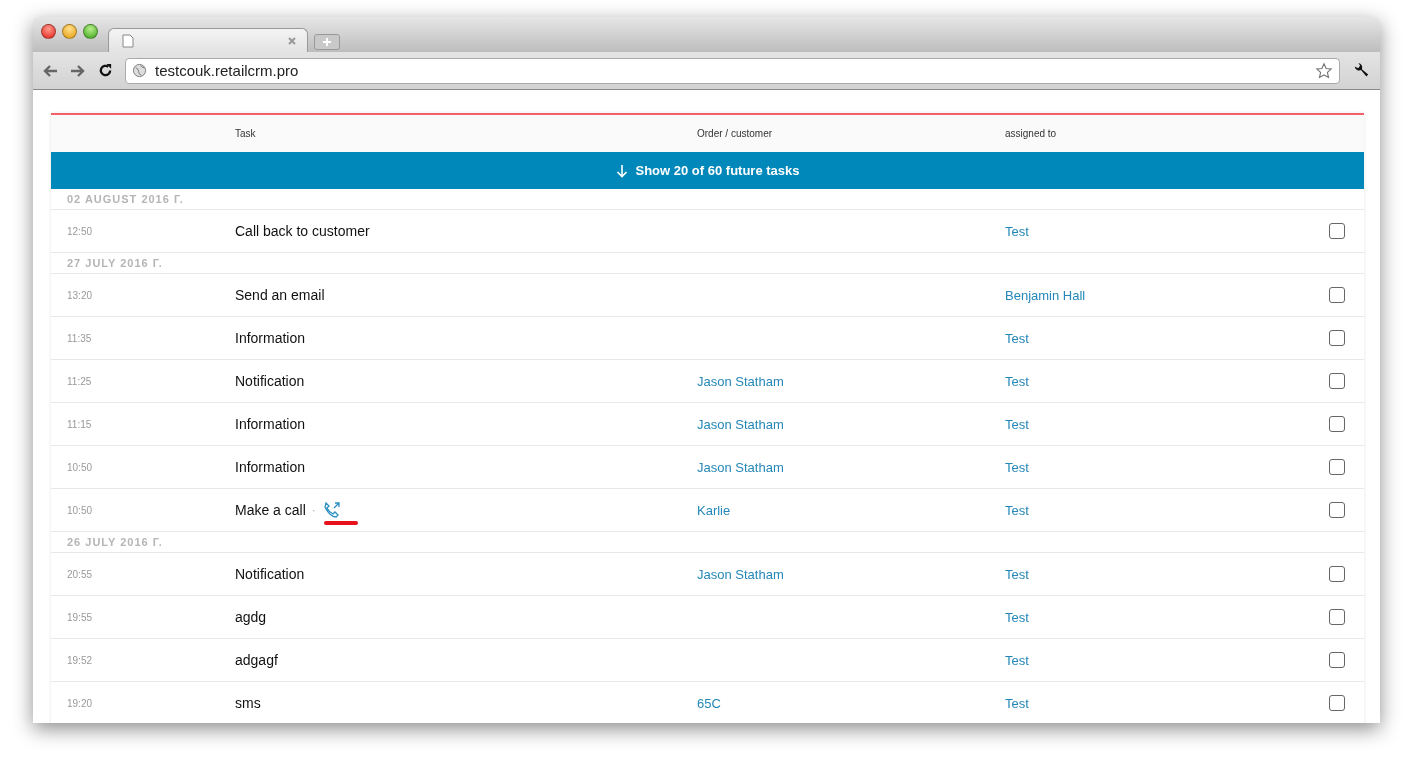  Describe the element at coordinates (732, 70) in the screenshot. I see `address-bar: testcouk.retailcrm.pro` at that location.